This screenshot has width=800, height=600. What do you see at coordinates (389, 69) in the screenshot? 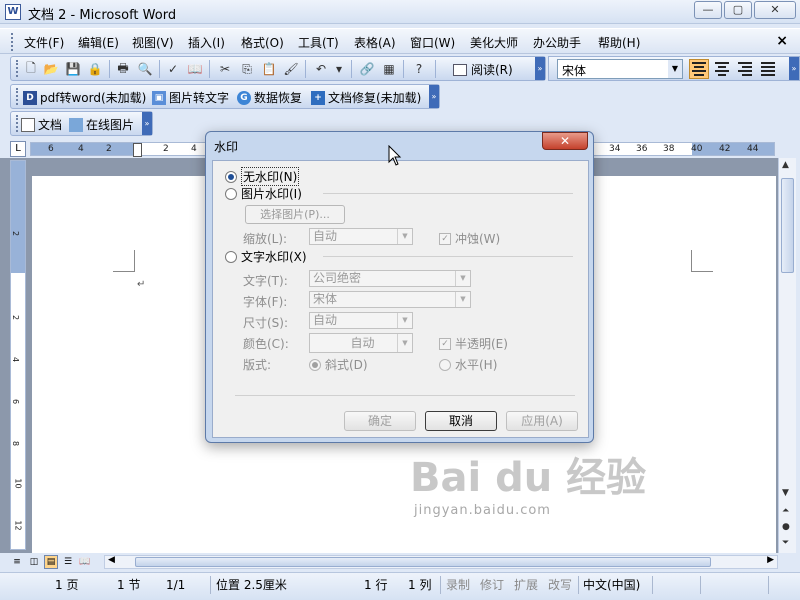
I see `table-icon: ▦` at bounding box center [389, 69].